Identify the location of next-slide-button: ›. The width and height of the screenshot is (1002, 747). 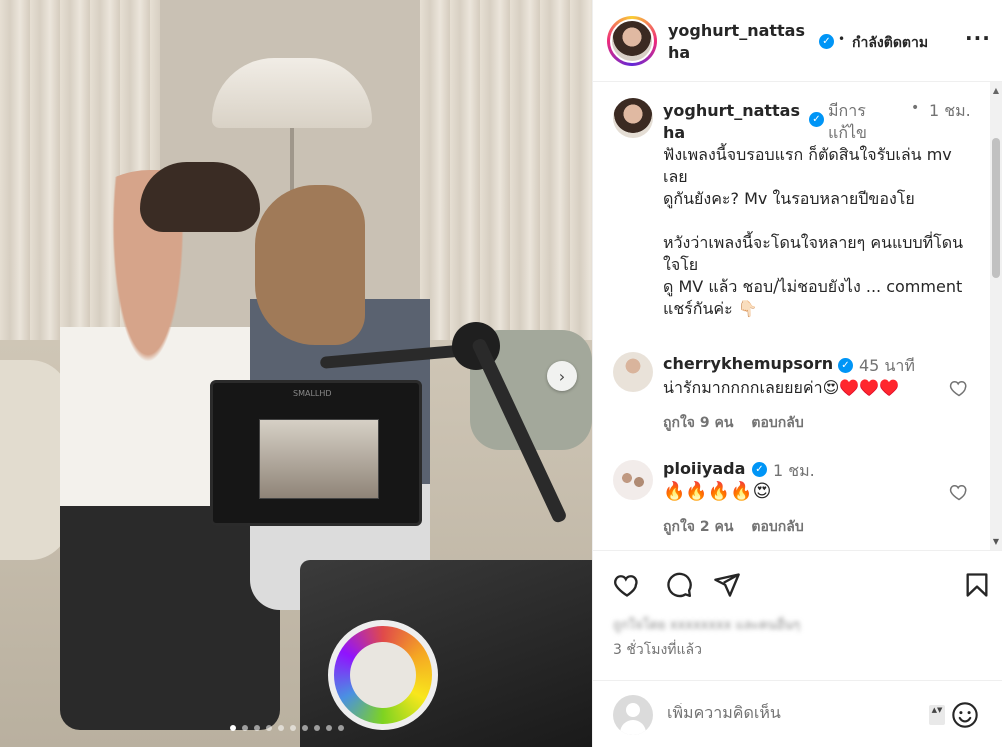
(562, 376).